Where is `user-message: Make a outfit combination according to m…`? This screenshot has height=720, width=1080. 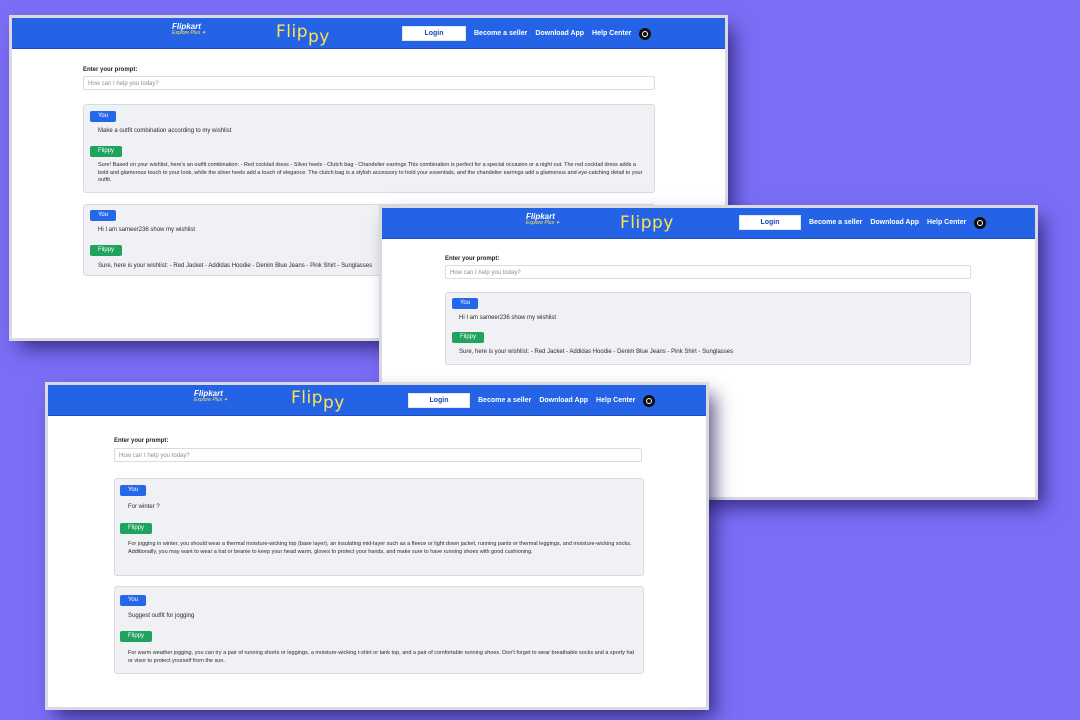 user-message: Make a outfit combination according to m… is located at coordinates (165, 131).